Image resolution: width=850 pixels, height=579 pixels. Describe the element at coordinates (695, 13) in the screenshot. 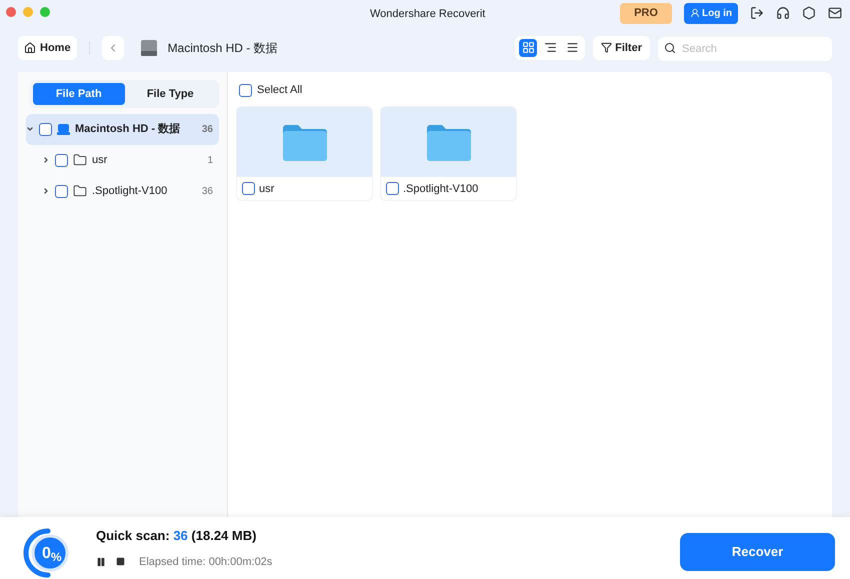

I see `user-icon` at that location.